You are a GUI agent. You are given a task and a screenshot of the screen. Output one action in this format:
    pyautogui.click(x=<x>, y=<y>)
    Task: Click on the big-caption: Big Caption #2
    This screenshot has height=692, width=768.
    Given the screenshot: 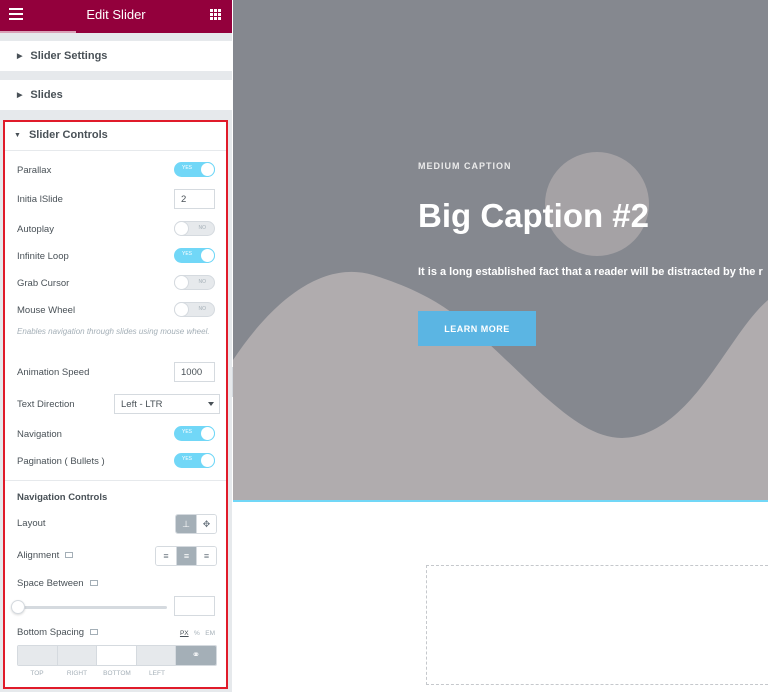 What is the action you would take?
    pyautogui.click(x=534, y=215)
    